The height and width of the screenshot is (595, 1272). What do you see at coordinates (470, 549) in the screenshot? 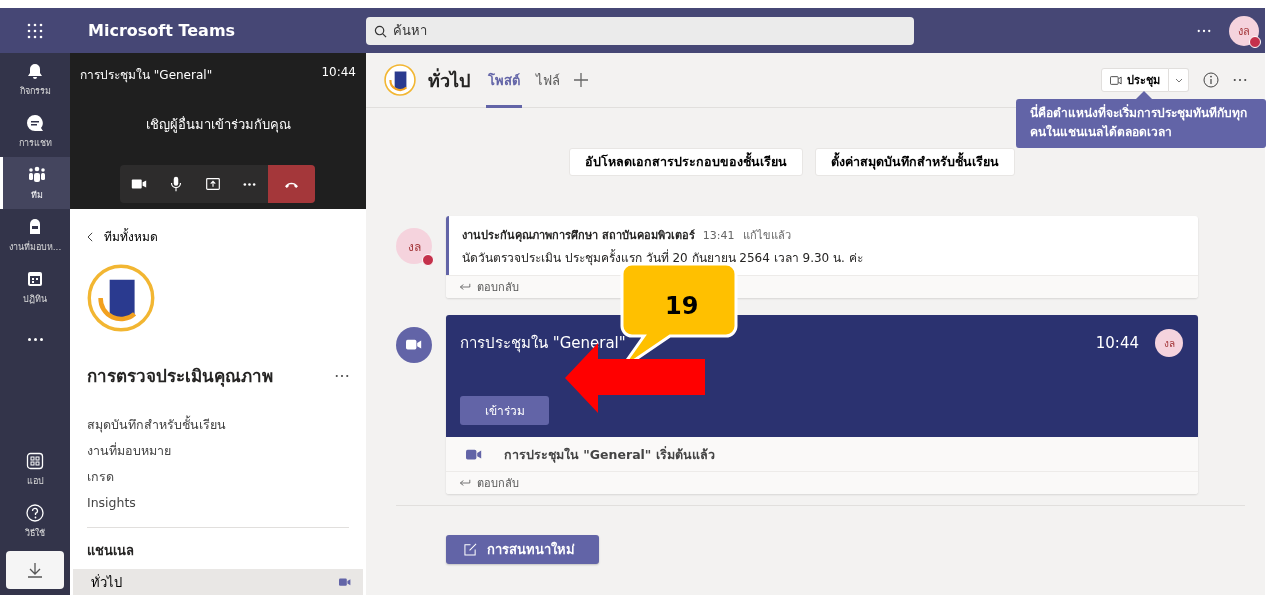
I see `compose-icon` at bounding box center [470, 549].